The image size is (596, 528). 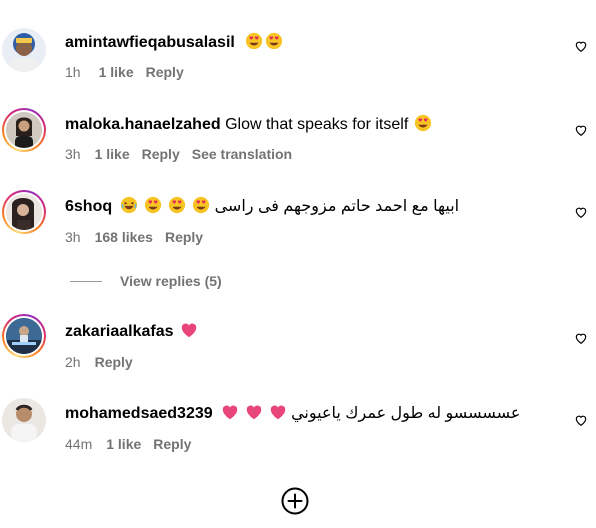 What do you see at coordinates (86, 281) in the screenshot?
I see `divider` at bounding box center [86, 281].